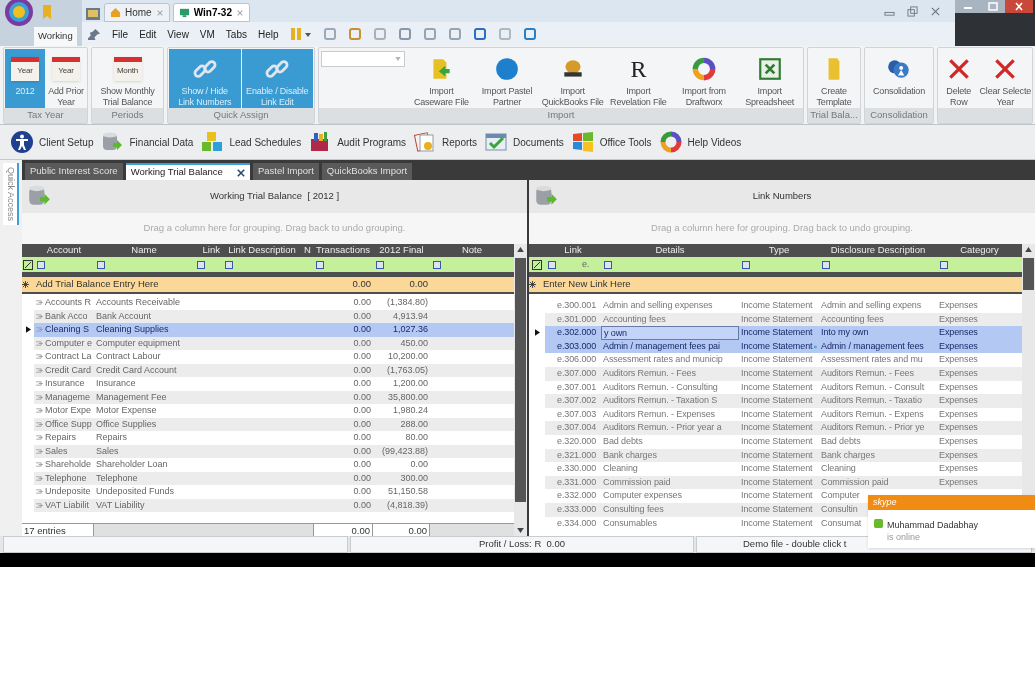 The image size is (1035, 690). What do you see at coordinates (207, 34) in the screenshot?
I see `menu-item: VM` at bounding box center [207, 34].